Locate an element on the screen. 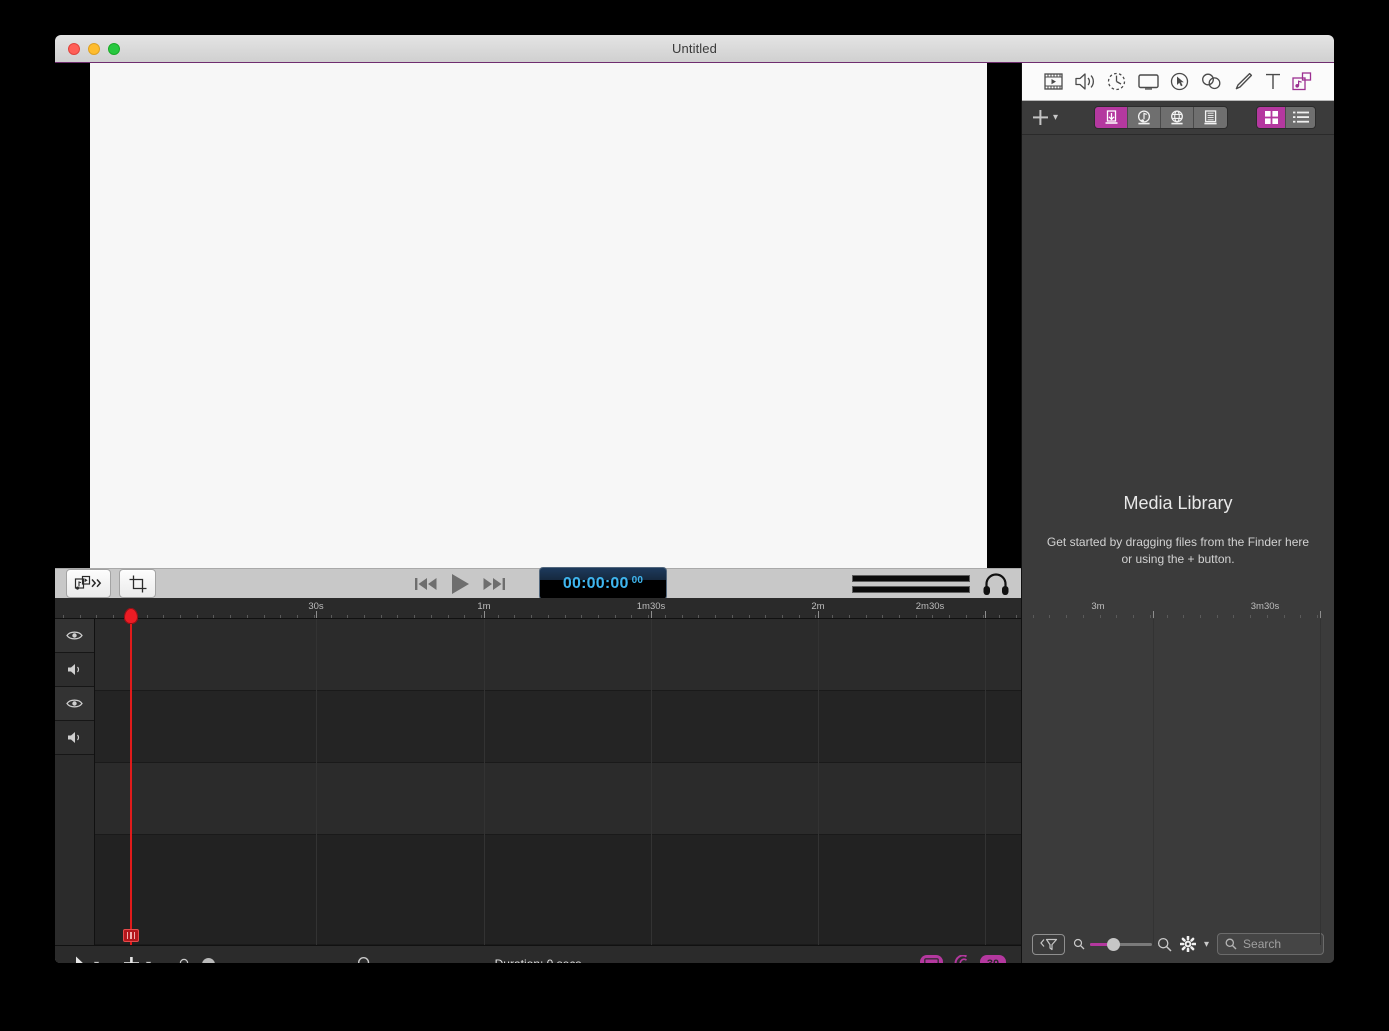  behaviors-icon is located at coordinates (1179, 81).